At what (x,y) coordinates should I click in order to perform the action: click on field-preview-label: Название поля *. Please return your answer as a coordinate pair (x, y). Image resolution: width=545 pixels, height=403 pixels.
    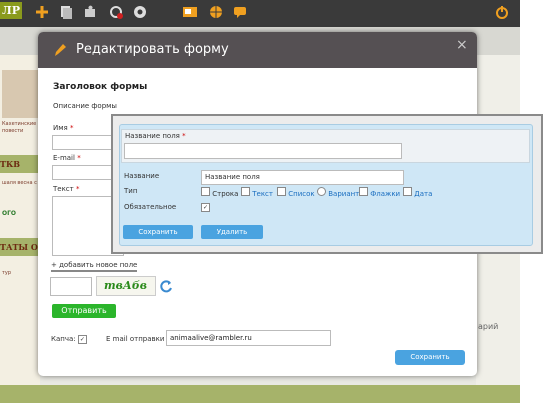
    Looking at the image, I should click on (155, 136).